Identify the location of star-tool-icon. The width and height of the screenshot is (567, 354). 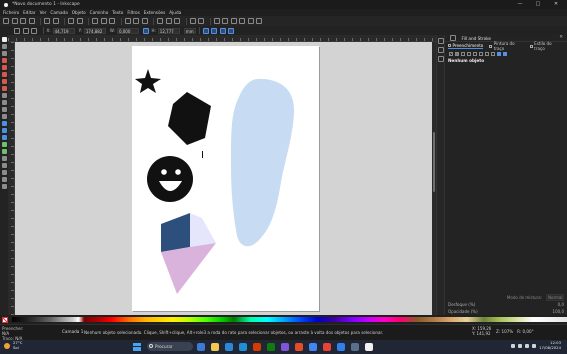
(4, 81).